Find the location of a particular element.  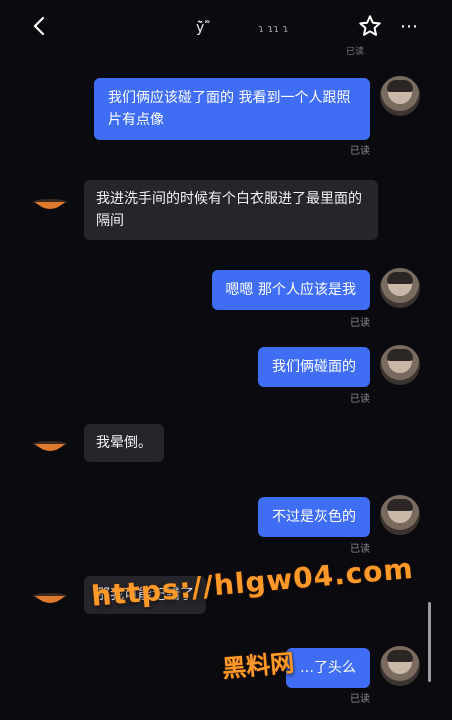

message-bubble-out: 我们俩碰面的 is located at coordinates (314, 367).